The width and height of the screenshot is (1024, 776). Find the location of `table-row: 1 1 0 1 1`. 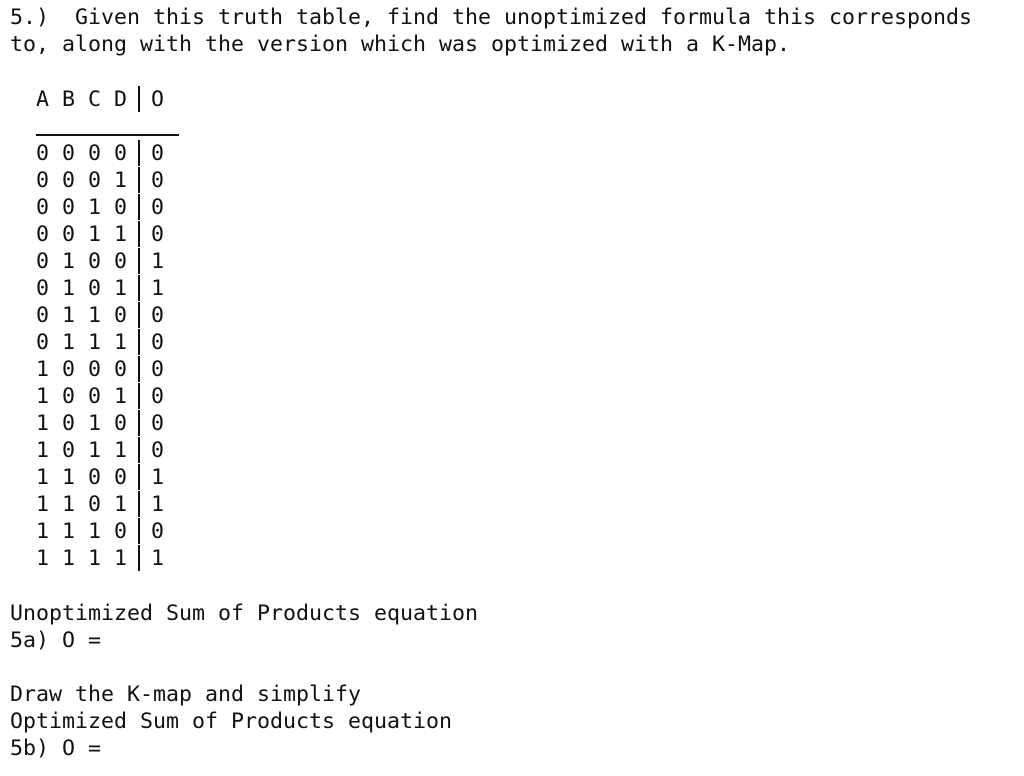

table-row: 1 1 0 1 1 is located at coordinates (100, 504).